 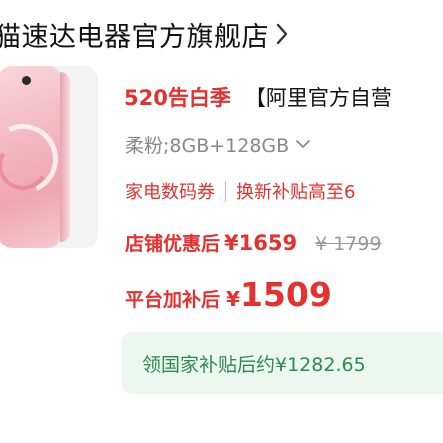 I want to click on final-price-row: 平台加补后 ¥ 1509, so click(x=228, y=297).